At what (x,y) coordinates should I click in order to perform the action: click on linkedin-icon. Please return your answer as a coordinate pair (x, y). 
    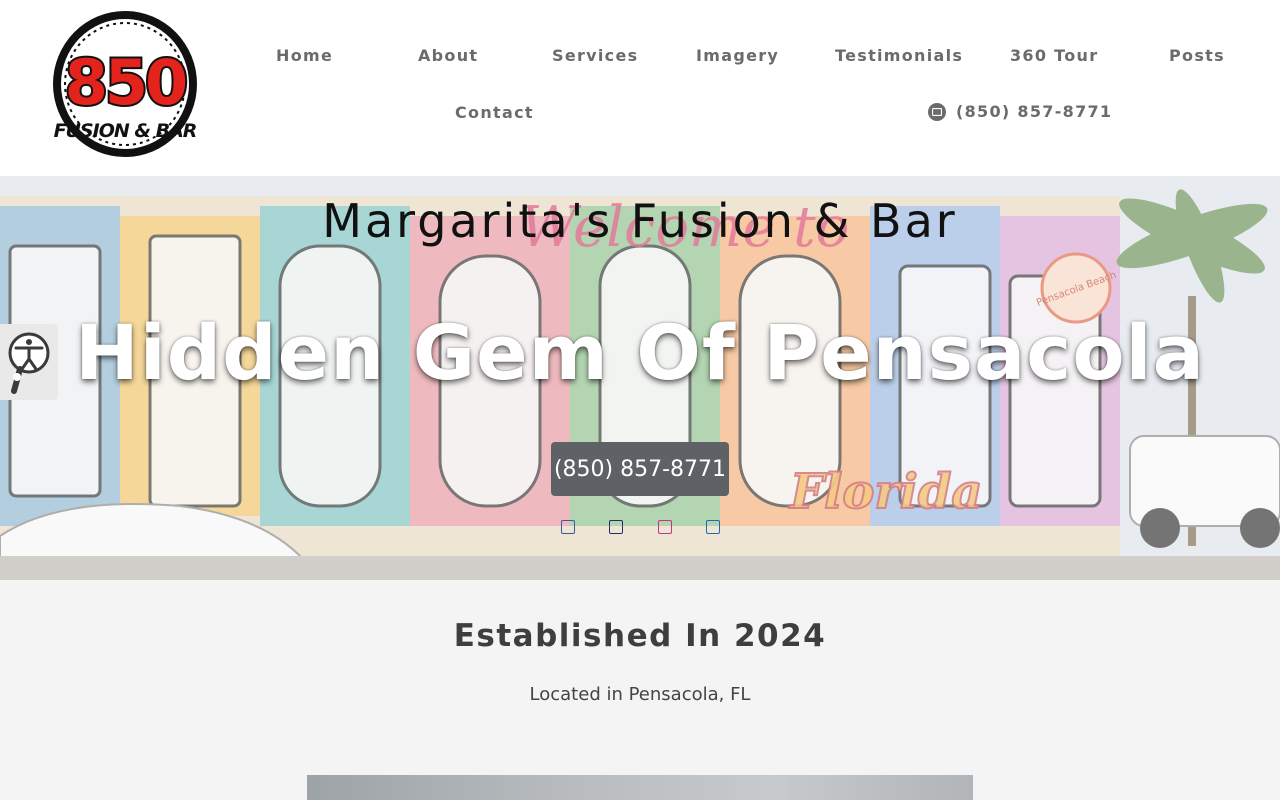
    Looking at the image, I should click on (713, 527).